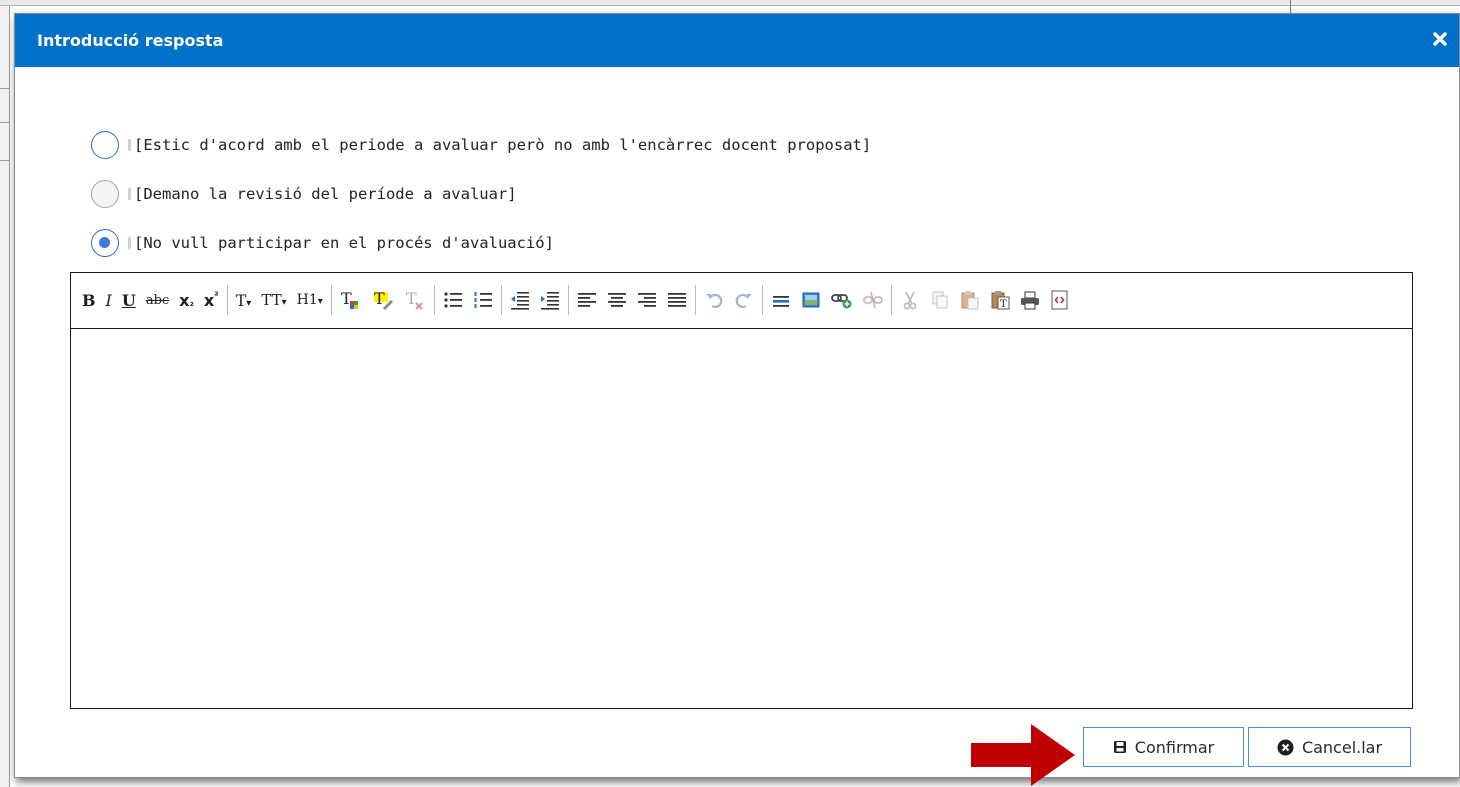  I want to click on underline-button: U, so click(129, 300).